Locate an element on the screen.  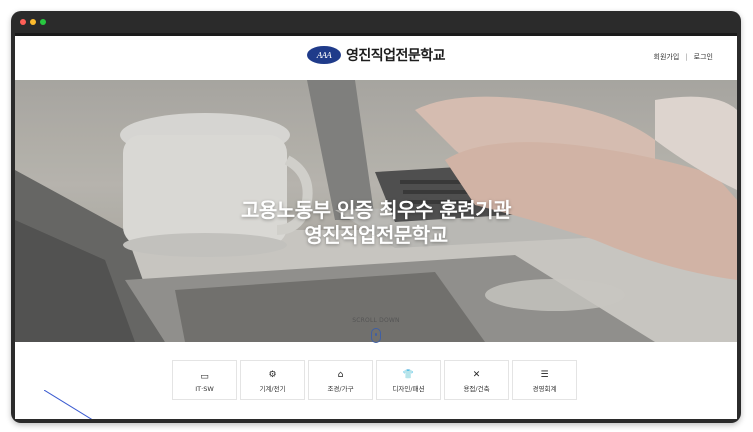
site-header: AAA 영진직업전문학교 회원가입 | 로그인 is located at coordinates (376, 58).